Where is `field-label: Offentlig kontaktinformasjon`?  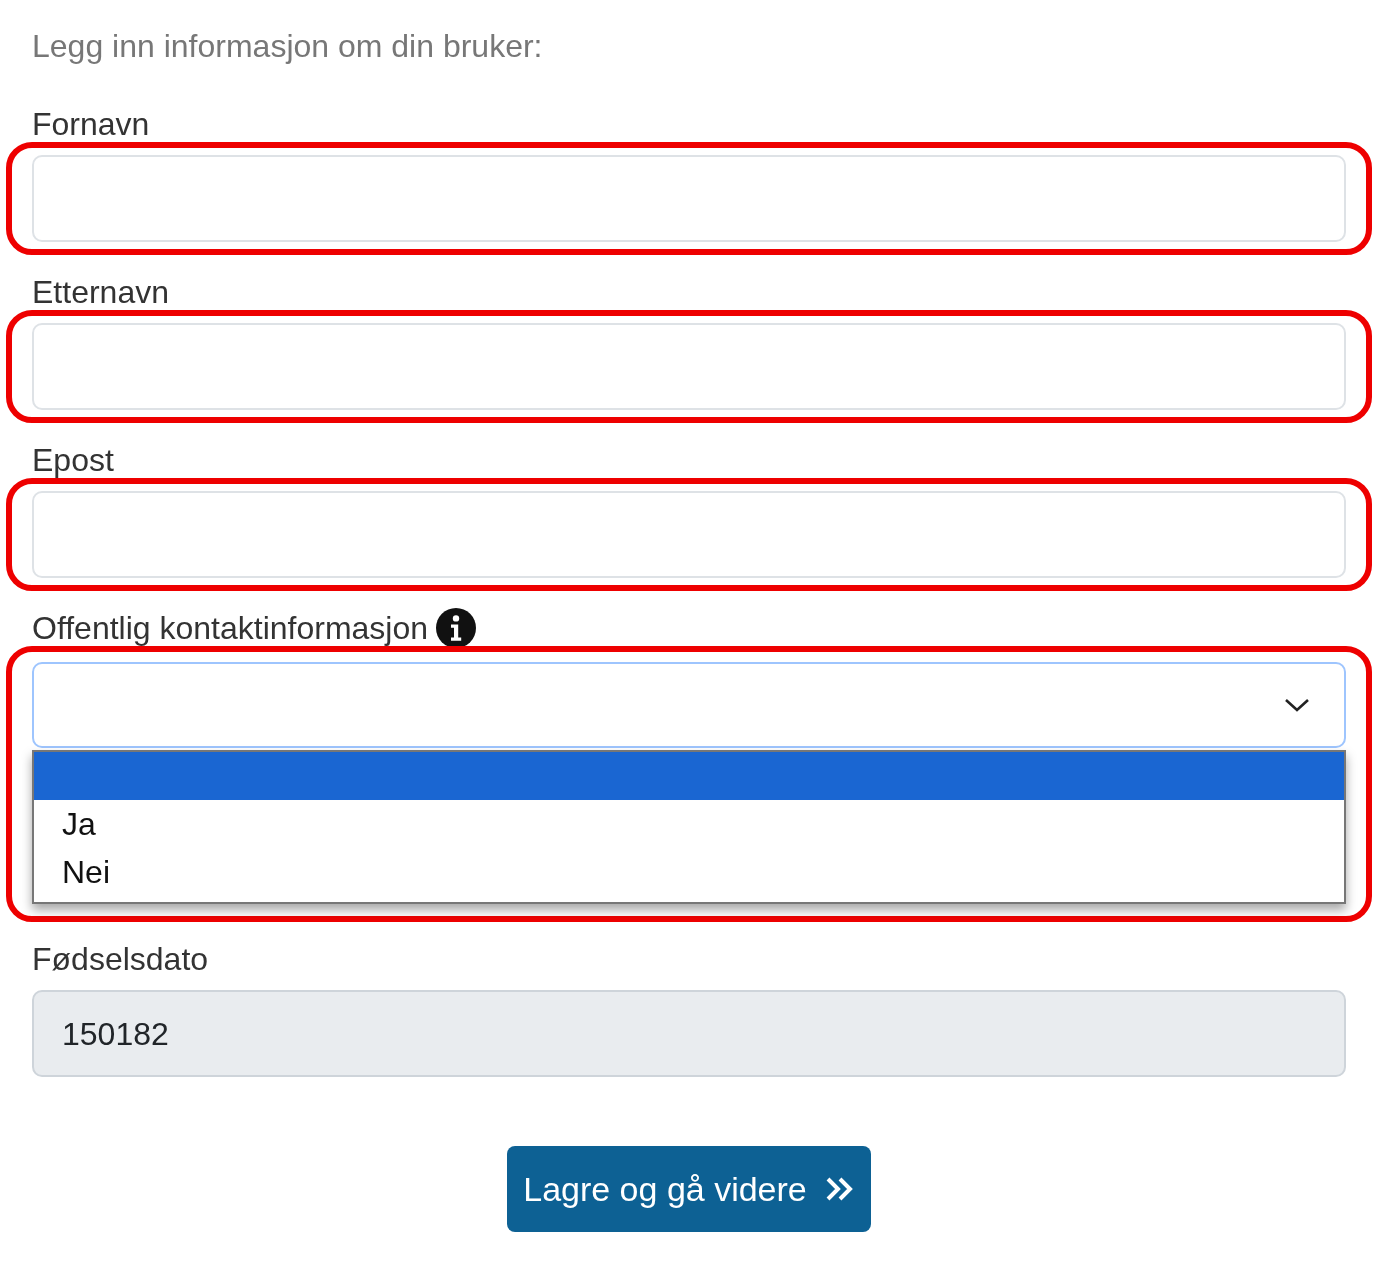 field-label: Offentlig kontaktinformasjon is located at coordinates (230, 628).